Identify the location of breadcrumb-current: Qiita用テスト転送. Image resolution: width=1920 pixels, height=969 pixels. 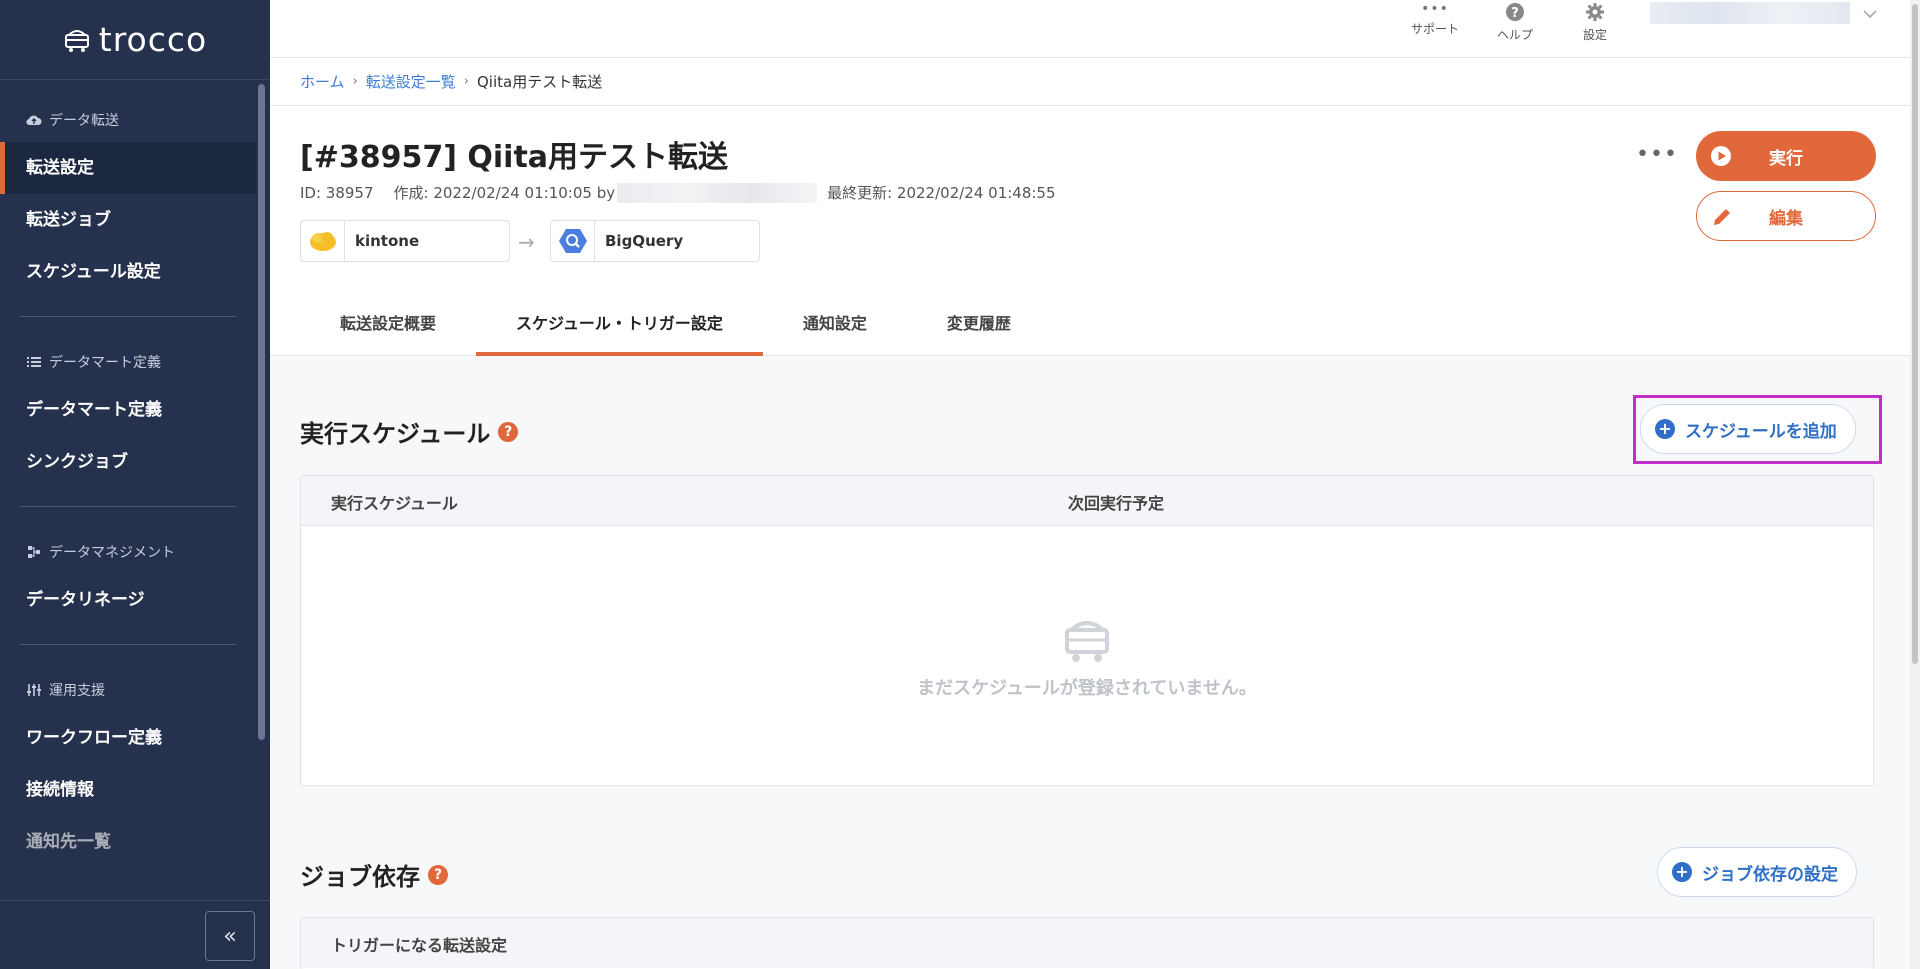
(539, 82).